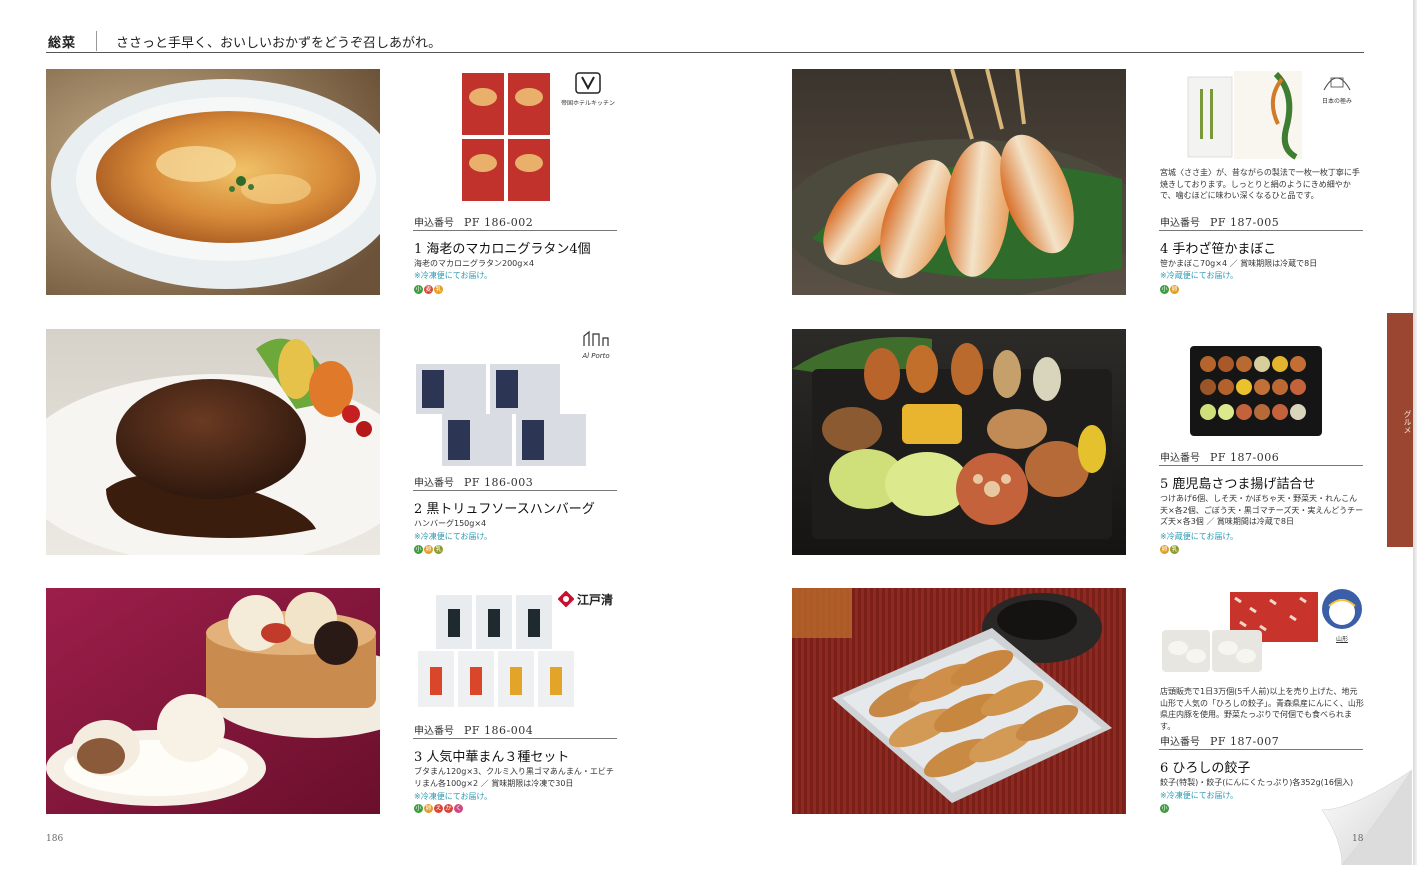 The image size is (1417, 869). I want to click on item-2-delivery-note: ※冷凍便にてお届け。, so click(453, 536).